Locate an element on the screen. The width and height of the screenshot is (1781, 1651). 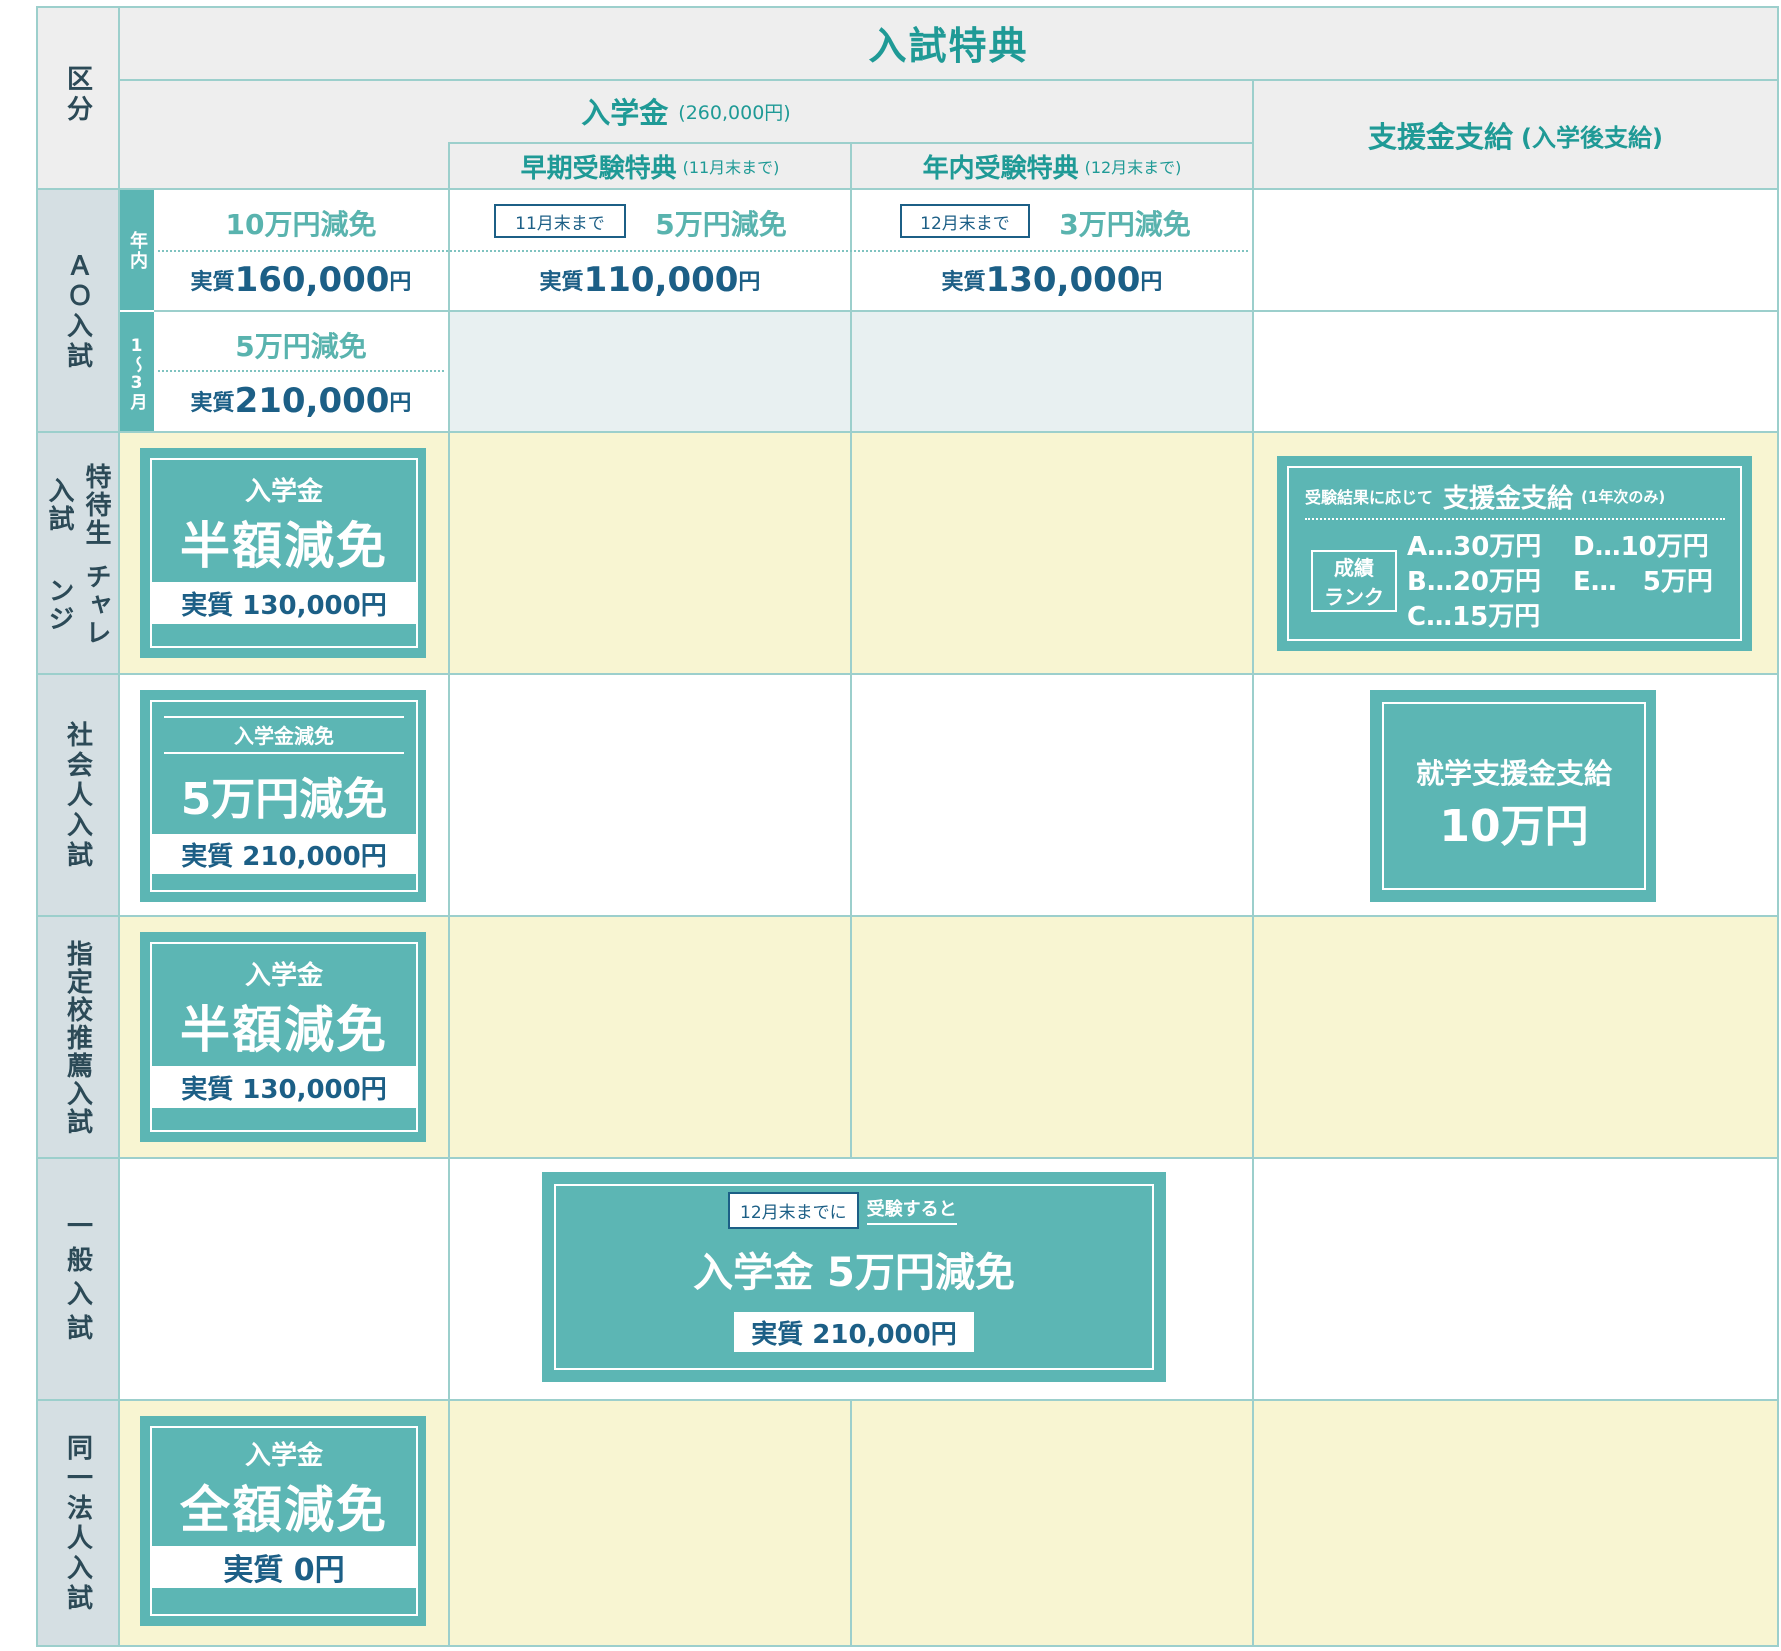
ao-year-tag: 12月末まで is located at coordinates (965, 221).